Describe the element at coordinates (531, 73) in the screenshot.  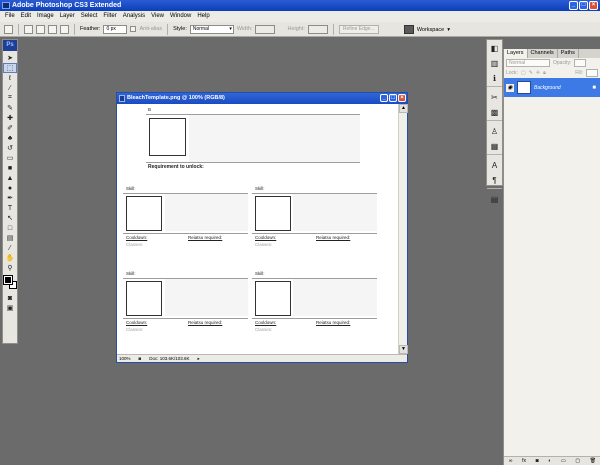
I see `lock-pixels-icon: ✎` at that location.